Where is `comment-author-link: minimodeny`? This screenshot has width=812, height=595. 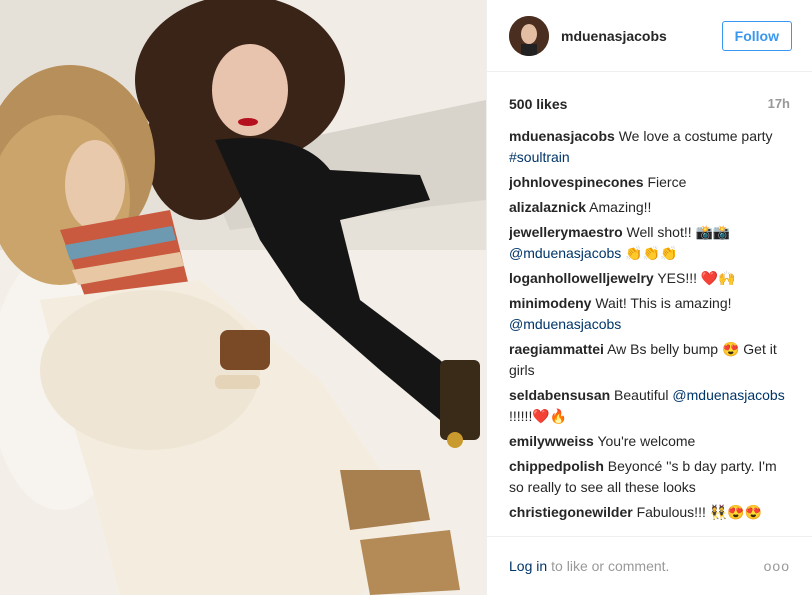 comment-author-link: minimodeny is located at coordinates (550, 303).